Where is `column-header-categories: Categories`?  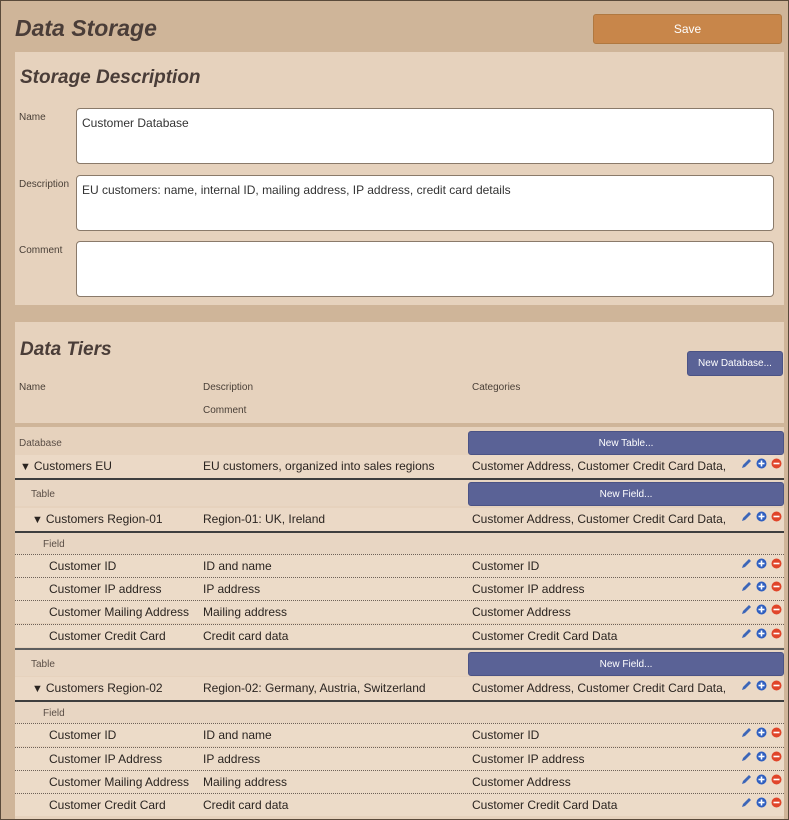 column-header-categories: Categories is located at coordinates (496, 387).